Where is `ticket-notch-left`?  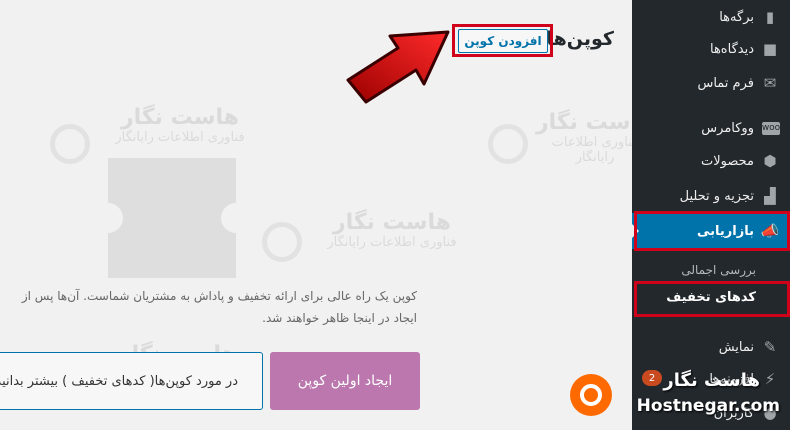
ticket-notch-left is located at coordinates (108, 218).